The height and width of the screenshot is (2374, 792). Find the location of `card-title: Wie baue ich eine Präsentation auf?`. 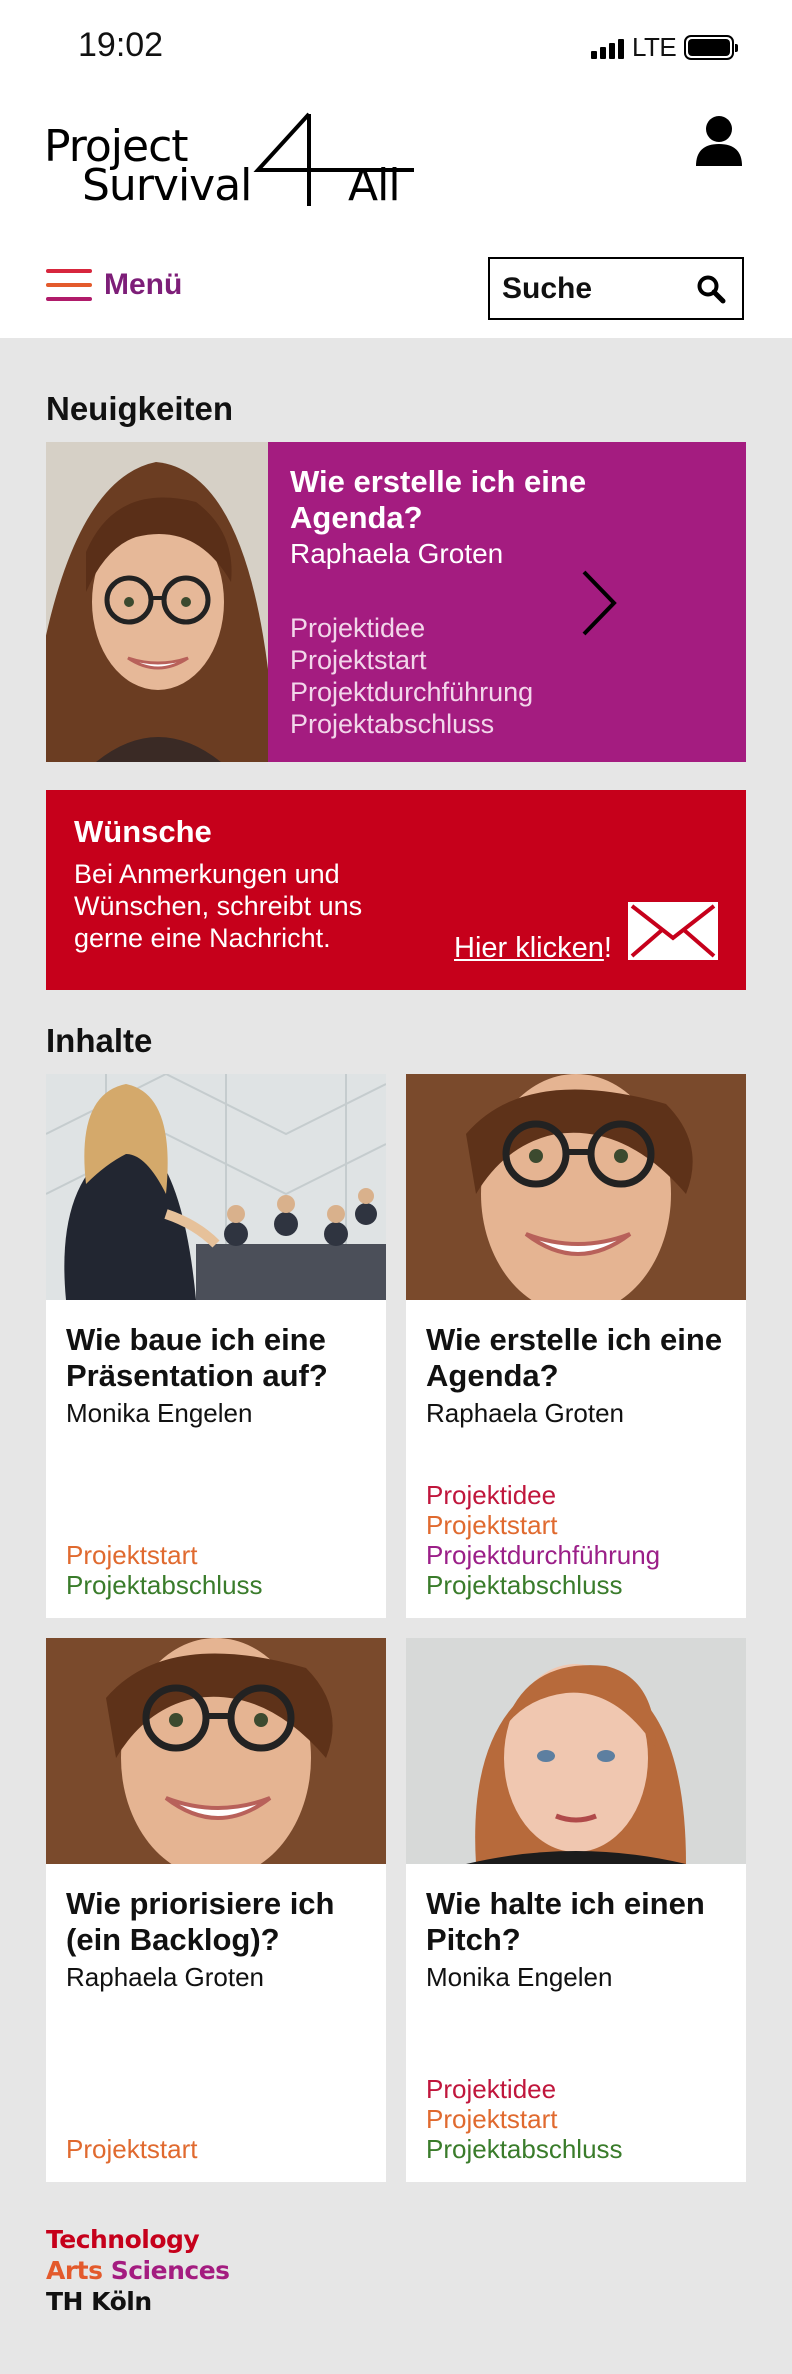

card-title: Wie baue ich eine Präsentation auf? is located at coordinates (197, 1357).